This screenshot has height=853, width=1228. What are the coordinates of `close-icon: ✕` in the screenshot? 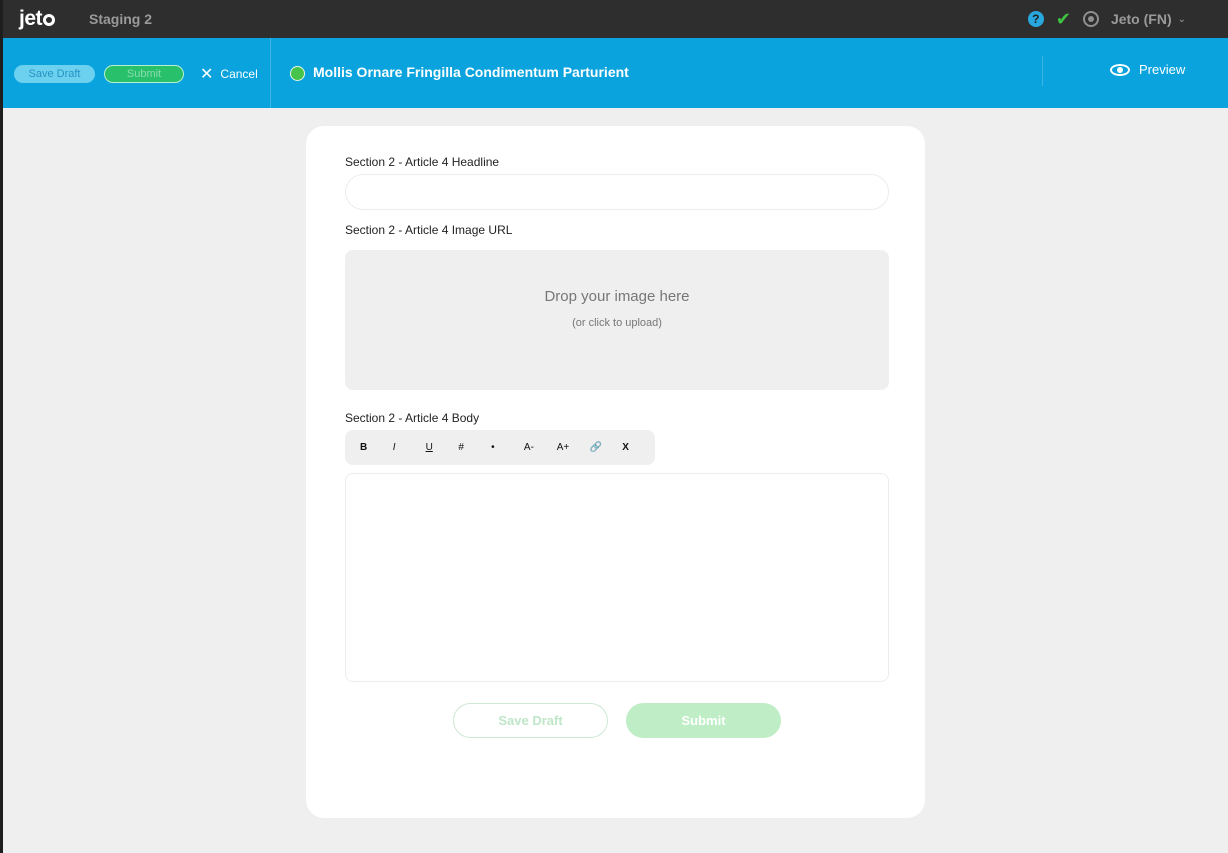 It's located at (207, 74).